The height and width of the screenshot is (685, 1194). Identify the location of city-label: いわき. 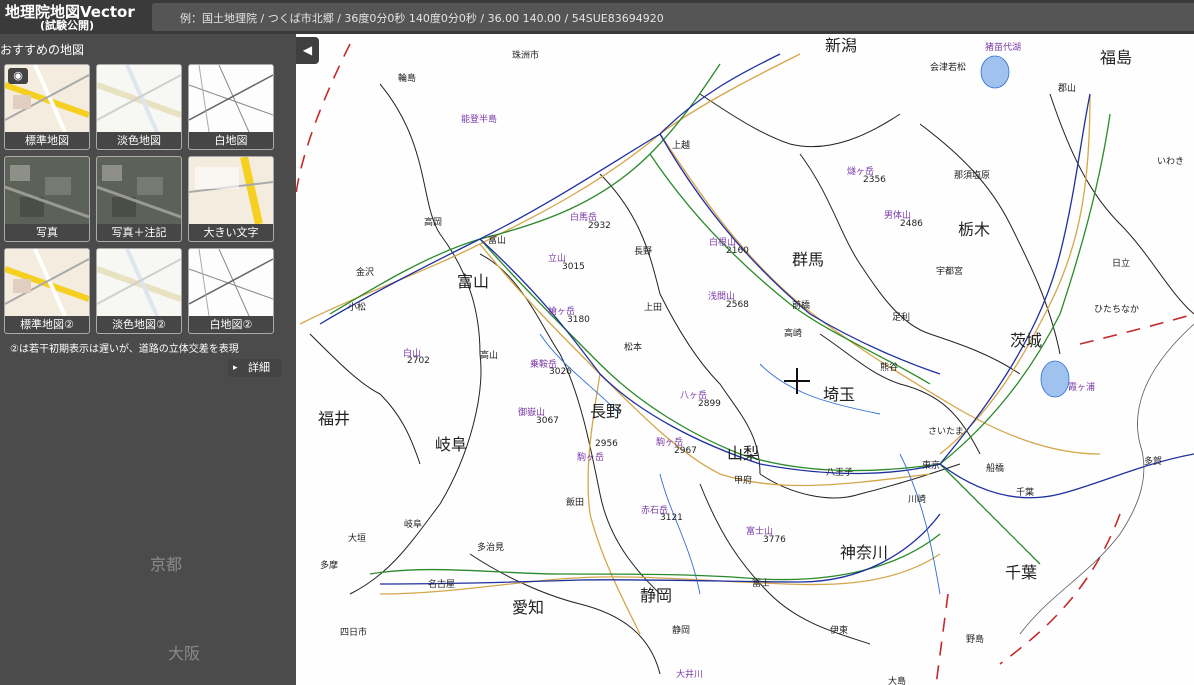
(1171, 162).